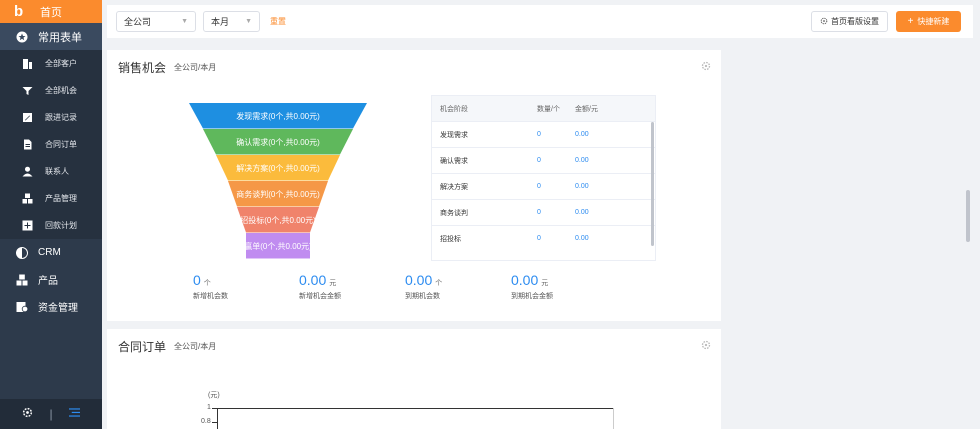 The image size is (980, 429). Describe the element at coordinates (51, 63) in the screenshot. I see `sidebar-item-all-customers: 全部客户` at that location.